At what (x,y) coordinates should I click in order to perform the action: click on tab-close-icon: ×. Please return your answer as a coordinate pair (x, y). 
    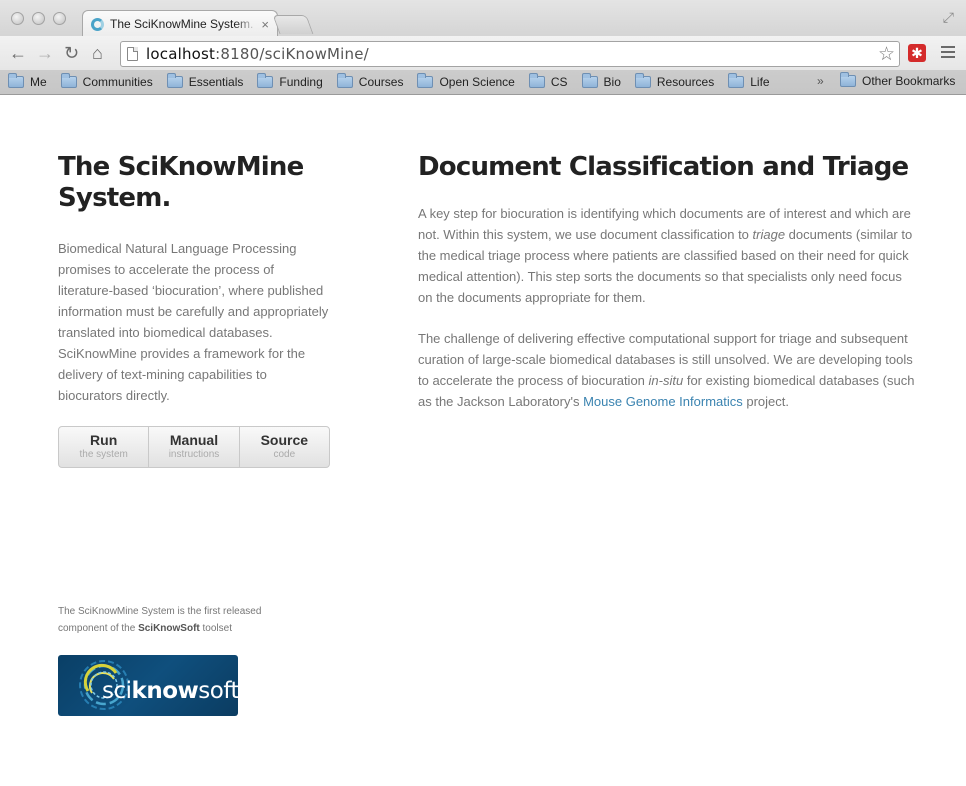
    Looking at the image, I should click on (265, 24).